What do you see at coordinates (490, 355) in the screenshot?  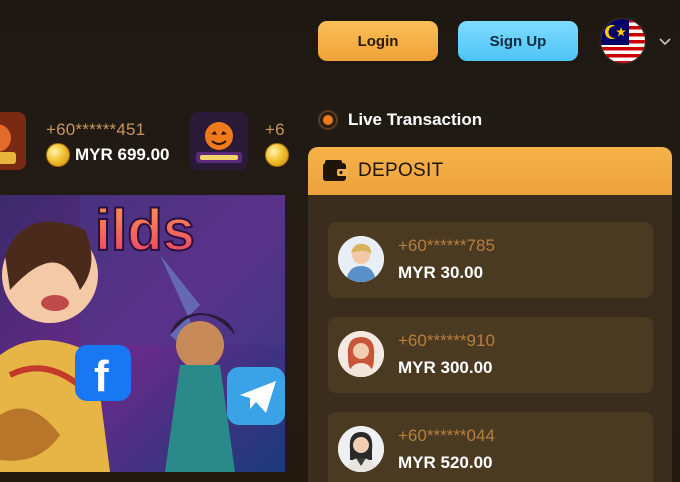 I see `transaction-card: +60******910 MYR 300.00` at bounding box center [490, 355].